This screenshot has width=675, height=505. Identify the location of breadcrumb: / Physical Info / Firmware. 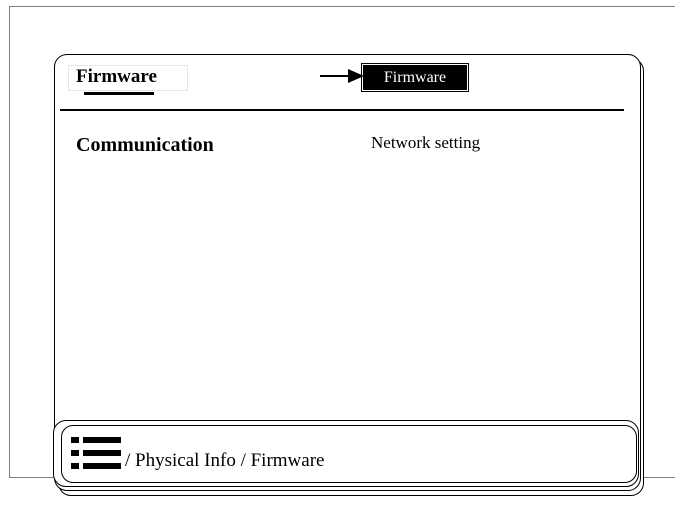
(225, 460).